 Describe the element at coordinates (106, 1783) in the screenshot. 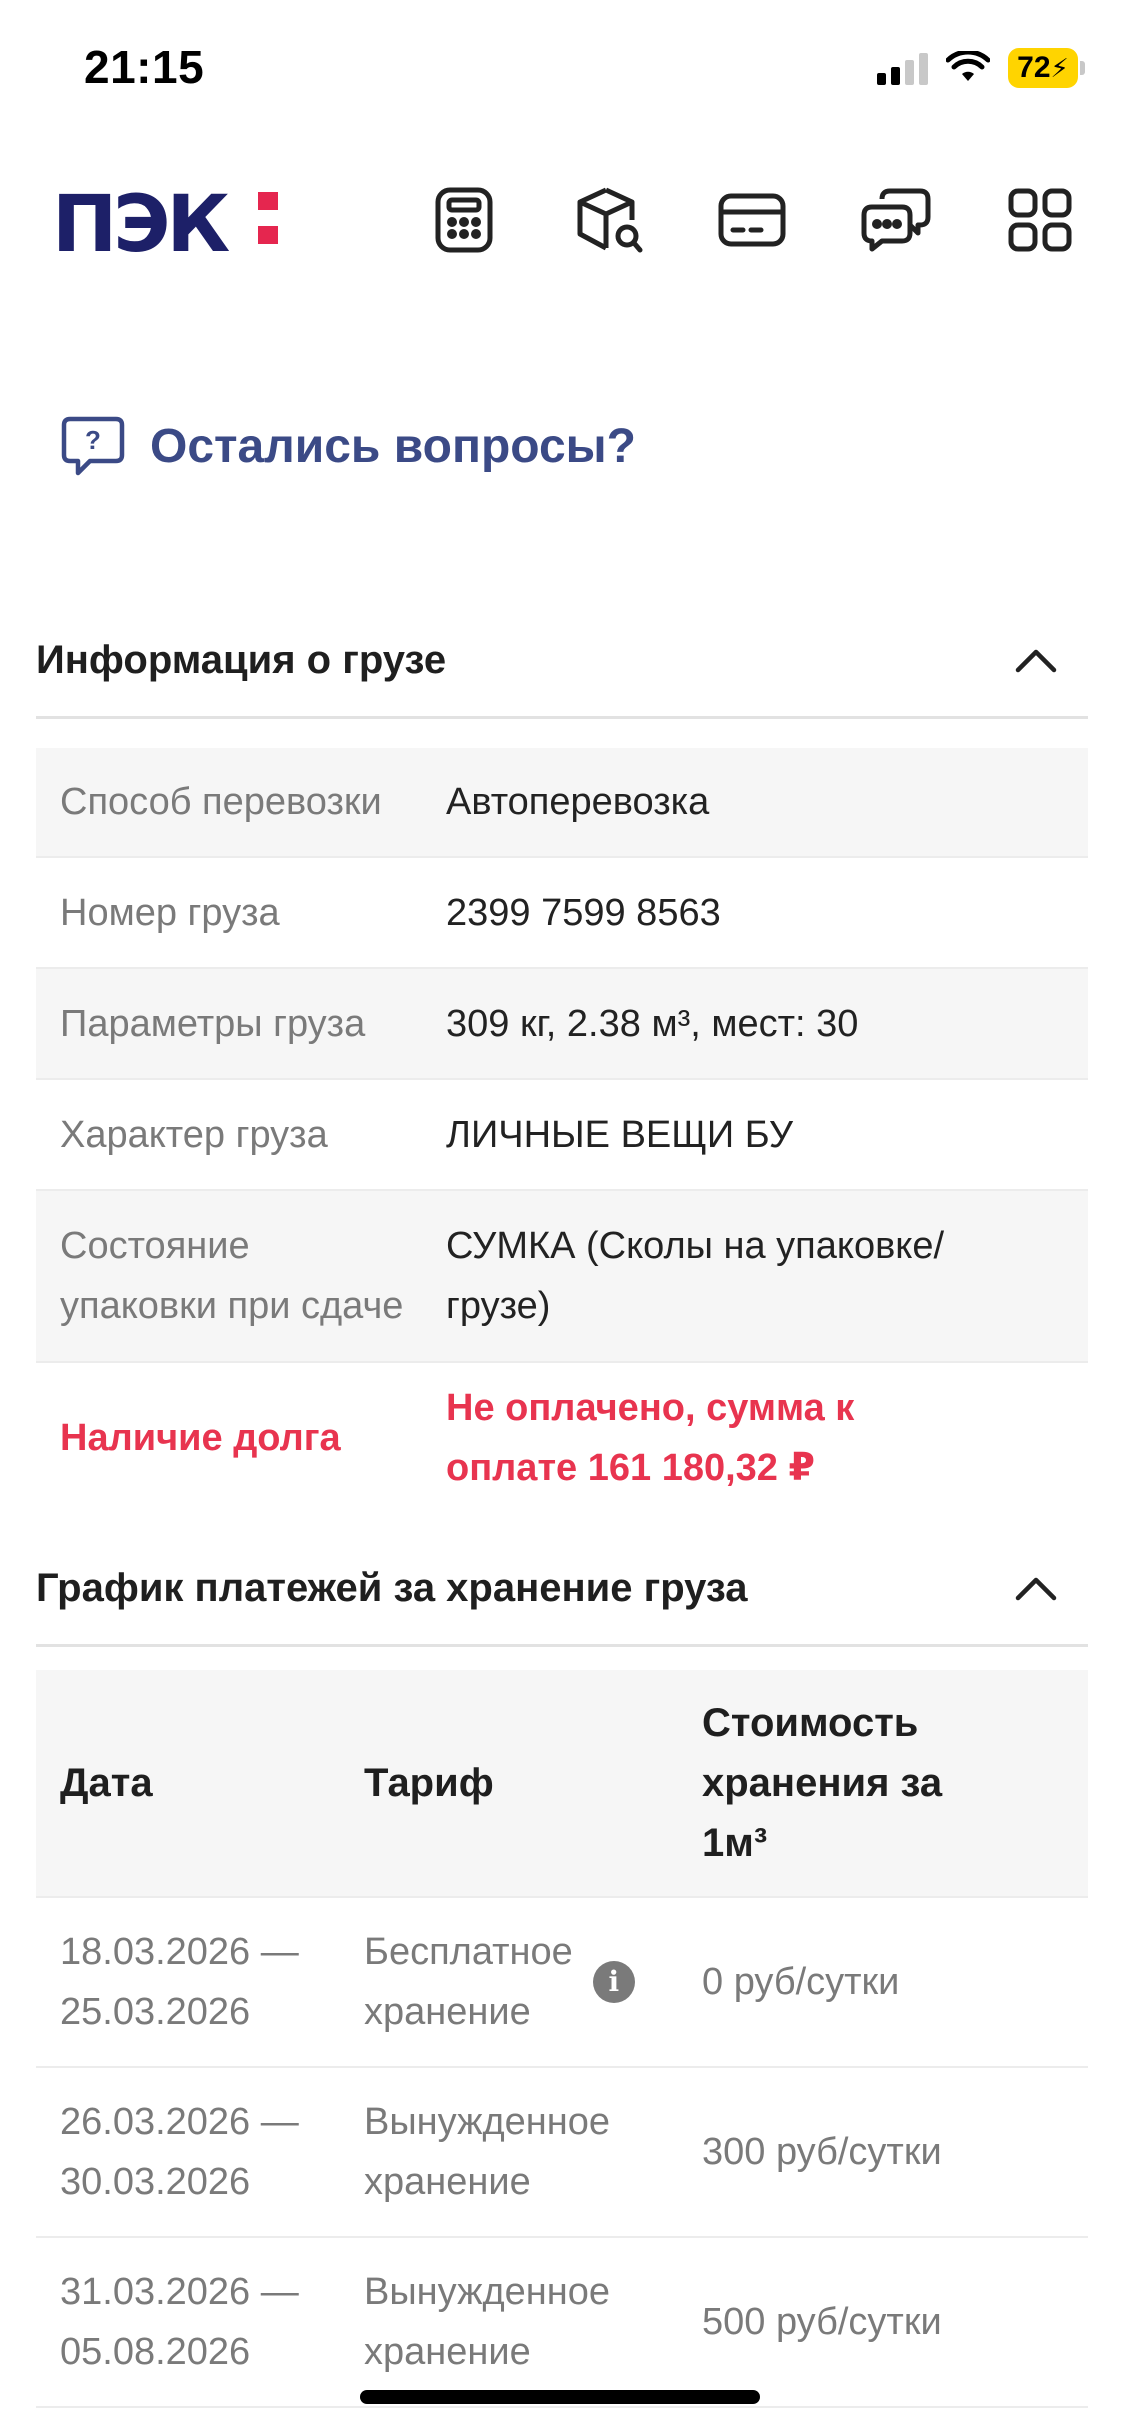

I see `column-header-date: Дата` at that location.